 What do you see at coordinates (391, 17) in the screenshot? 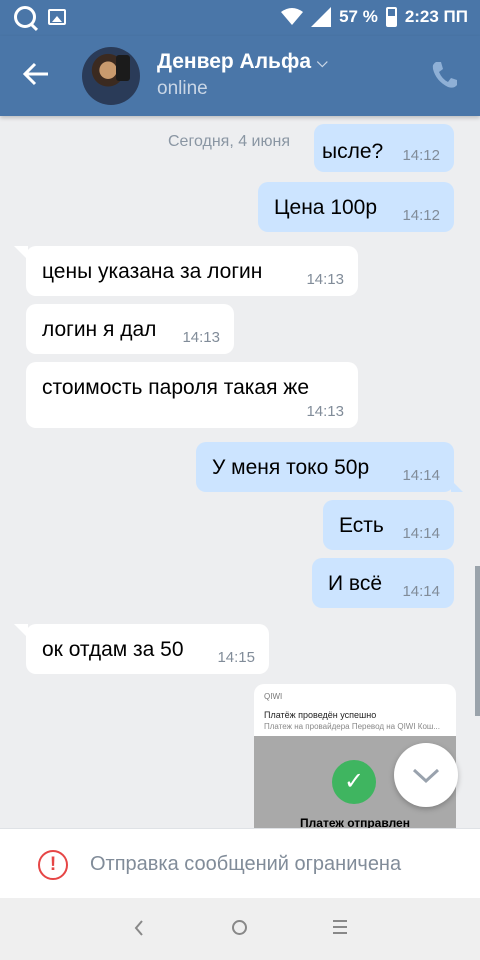
I see `battery-icon` at bounding box center [391, 17].